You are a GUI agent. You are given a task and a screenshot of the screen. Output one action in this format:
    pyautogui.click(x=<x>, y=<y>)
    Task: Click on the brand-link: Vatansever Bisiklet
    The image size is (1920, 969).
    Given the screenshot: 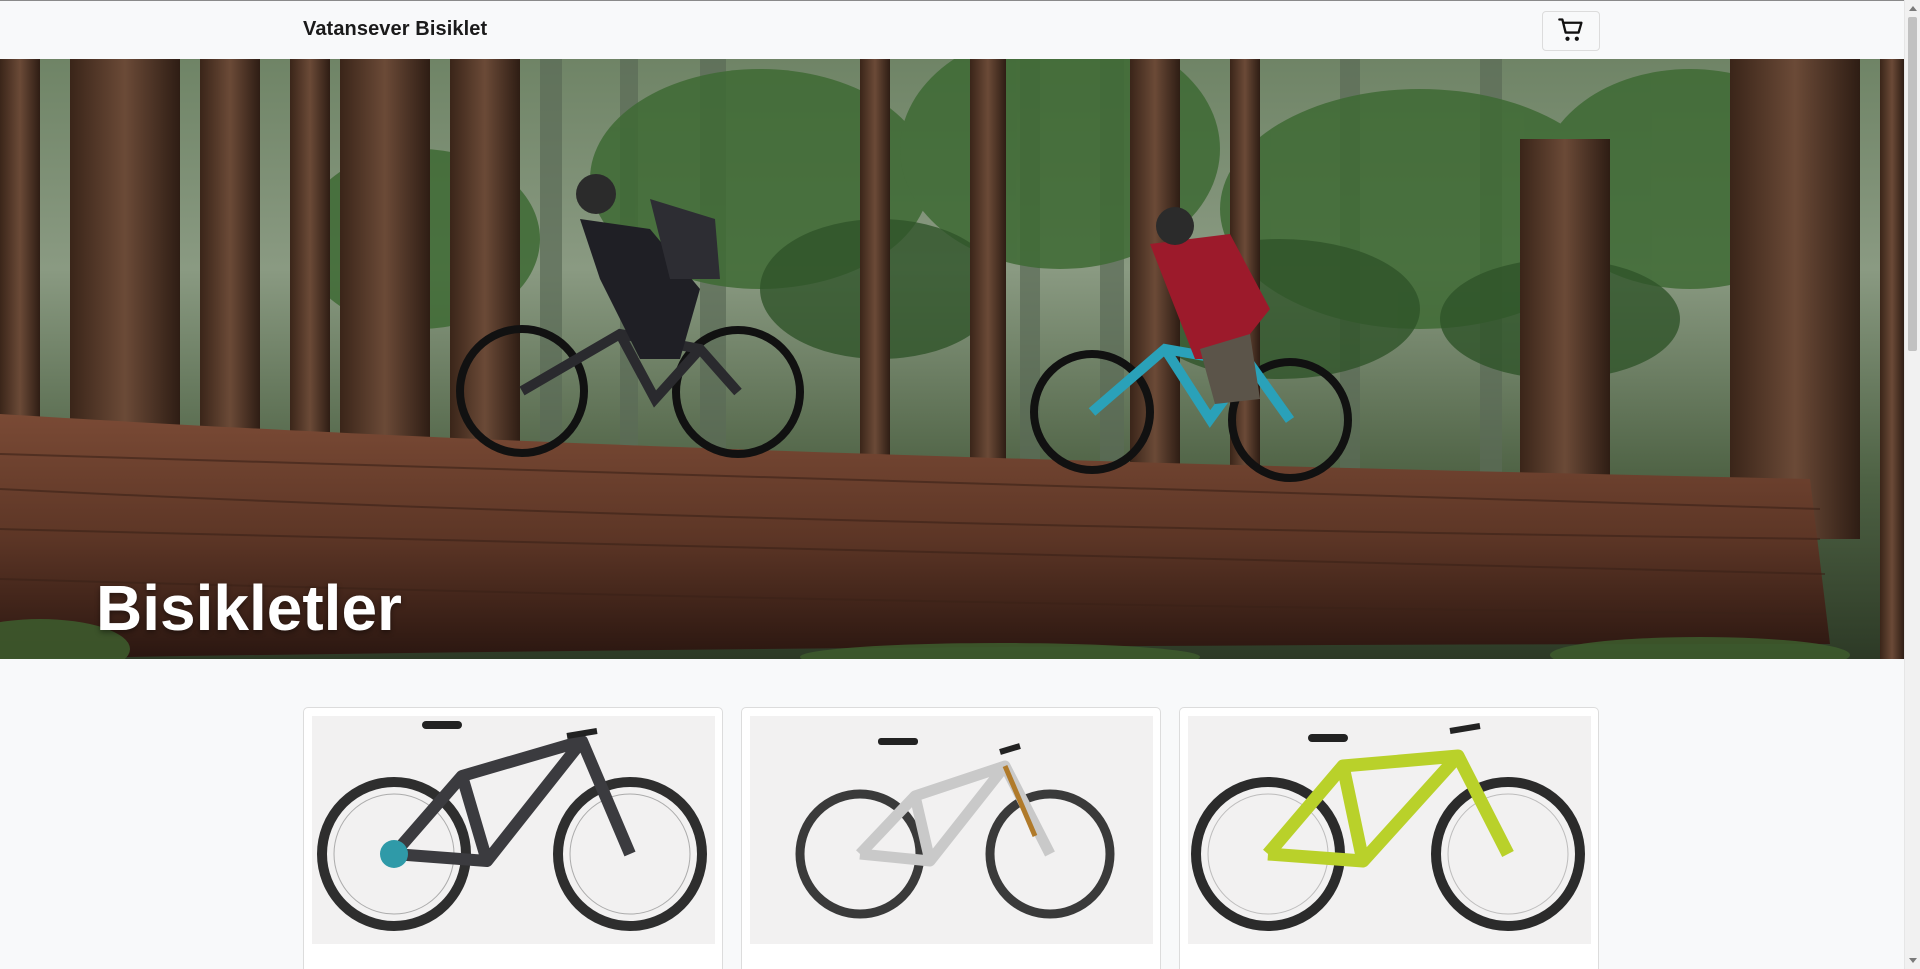 What is the action you would take?
    pyautogui.click(x=395, y=29)
    